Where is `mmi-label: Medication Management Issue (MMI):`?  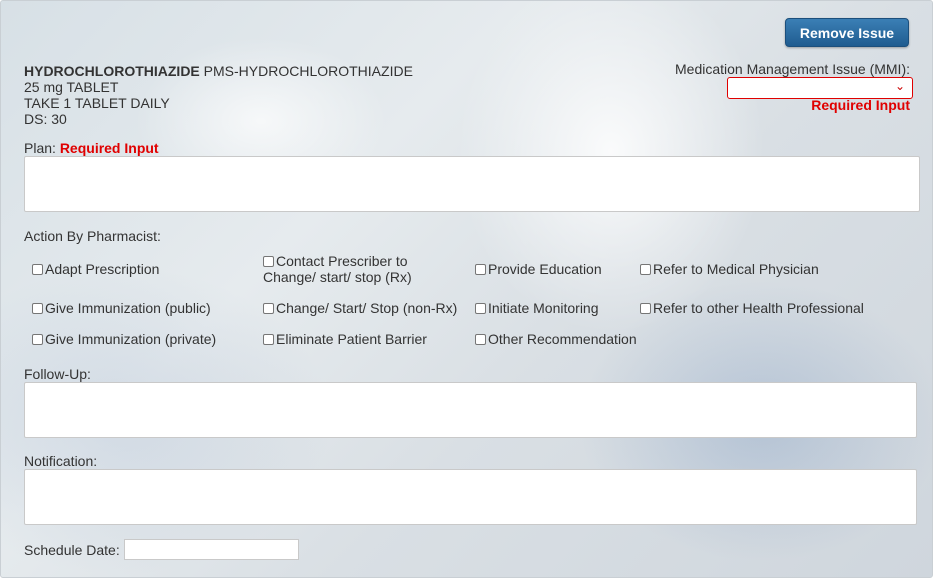 mmi-label: Medication Management Issue (MMI): is located at coordinates (792, 69).